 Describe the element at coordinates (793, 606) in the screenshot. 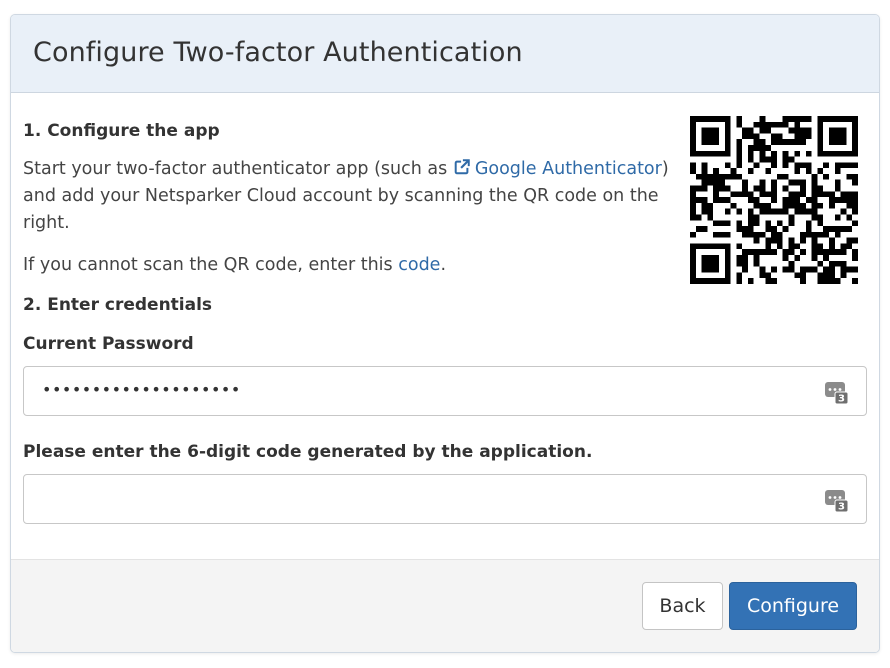

I see `configure-button: Configure` at that location.